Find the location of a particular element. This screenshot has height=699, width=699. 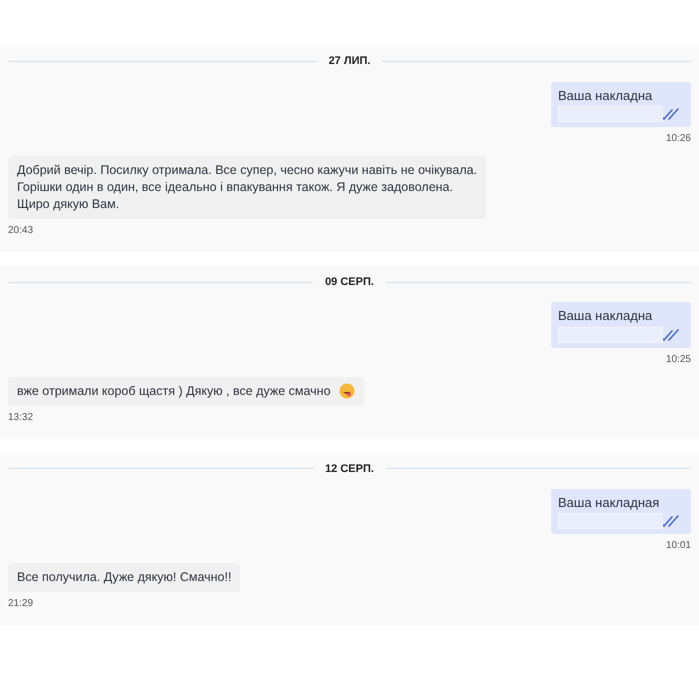

message-text: Все получила. Дуже дякую! Смачно!! is located at coordinates (124, 577).